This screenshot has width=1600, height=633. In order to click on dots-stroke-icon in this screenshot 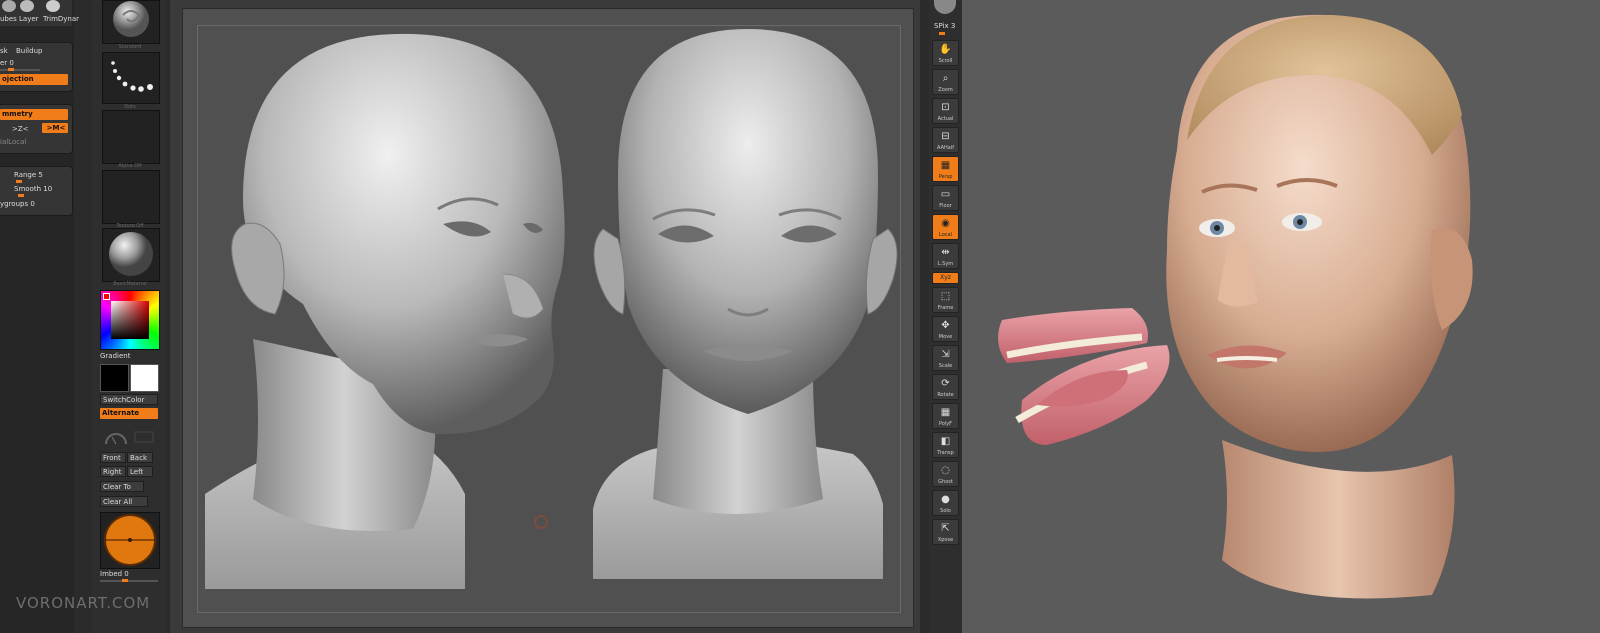, I will do `click(132, 76)`.